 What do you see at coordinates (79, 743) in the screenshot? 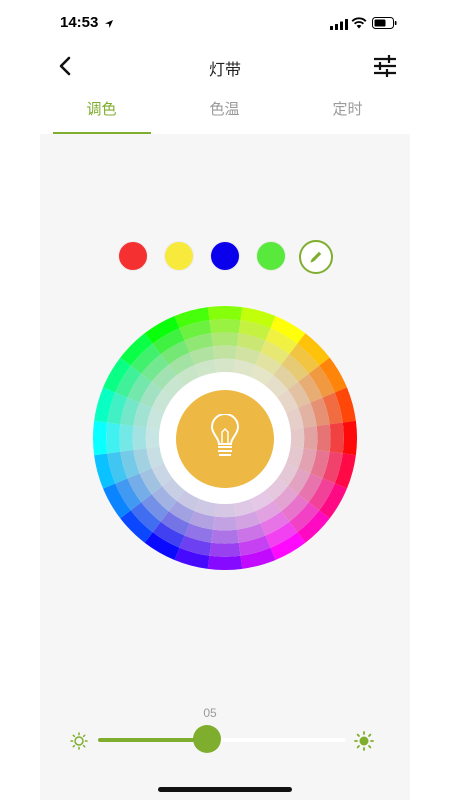
I see `brightness-low-icon` at bounding box center [79, 743].